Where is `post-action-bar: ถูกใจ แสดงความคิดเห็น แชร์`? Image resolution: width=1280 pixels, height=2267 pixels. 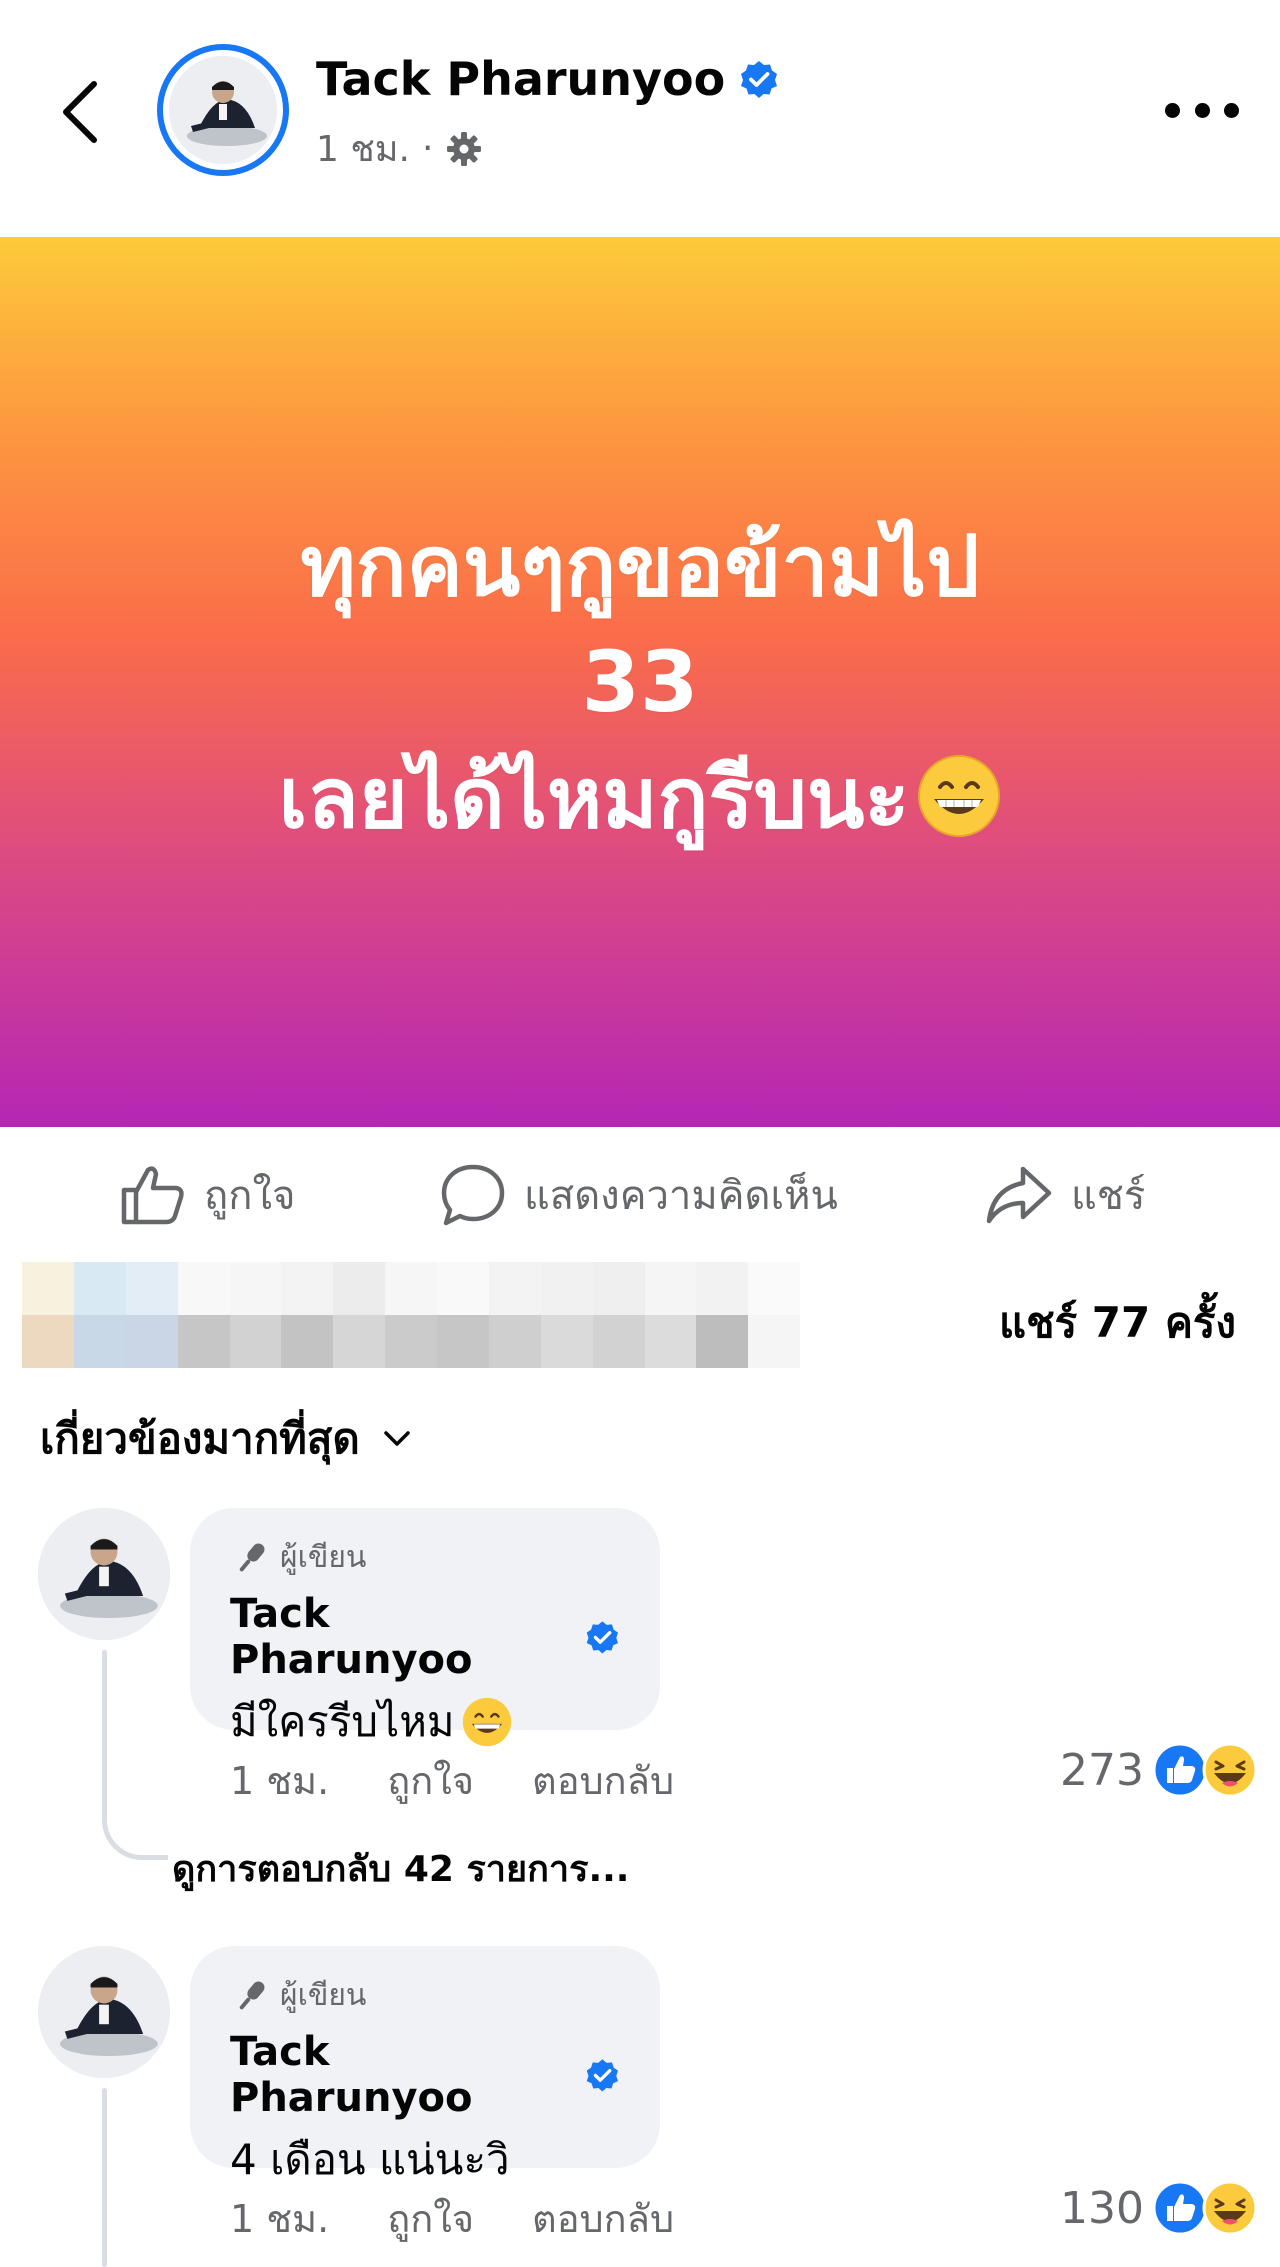 post-action-bar: ถูกใจ แสดงความคิดเห็น แชร์ is located at coordinates (640, 1195).